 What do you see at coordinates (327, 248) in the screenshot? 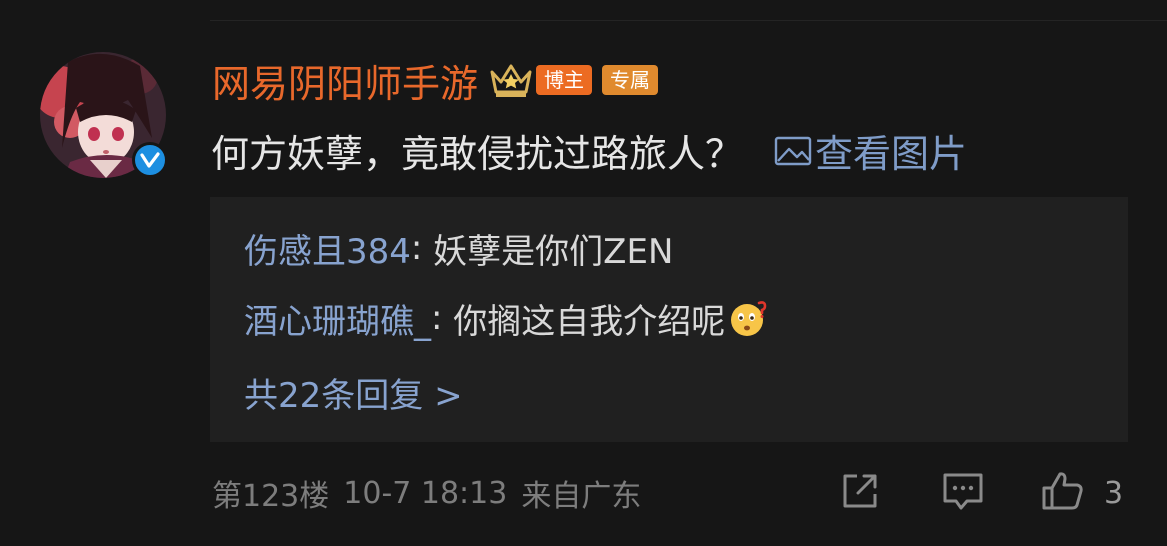
I see `reply-username: 伤感且384` at bounding box center [327, 248].